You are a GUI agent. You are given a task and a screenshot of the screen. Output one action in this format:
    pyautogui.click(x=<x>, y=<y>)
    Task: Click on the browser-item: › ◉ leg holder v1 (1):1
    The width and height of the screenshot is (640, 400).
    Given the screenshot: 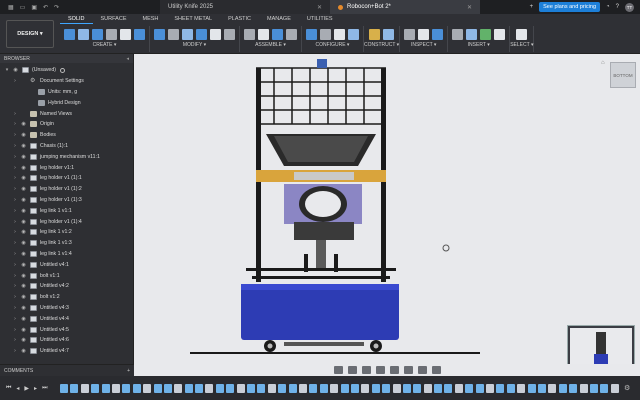 What is the action you would take?
    pyautogui.click(x=66, y=178)
    